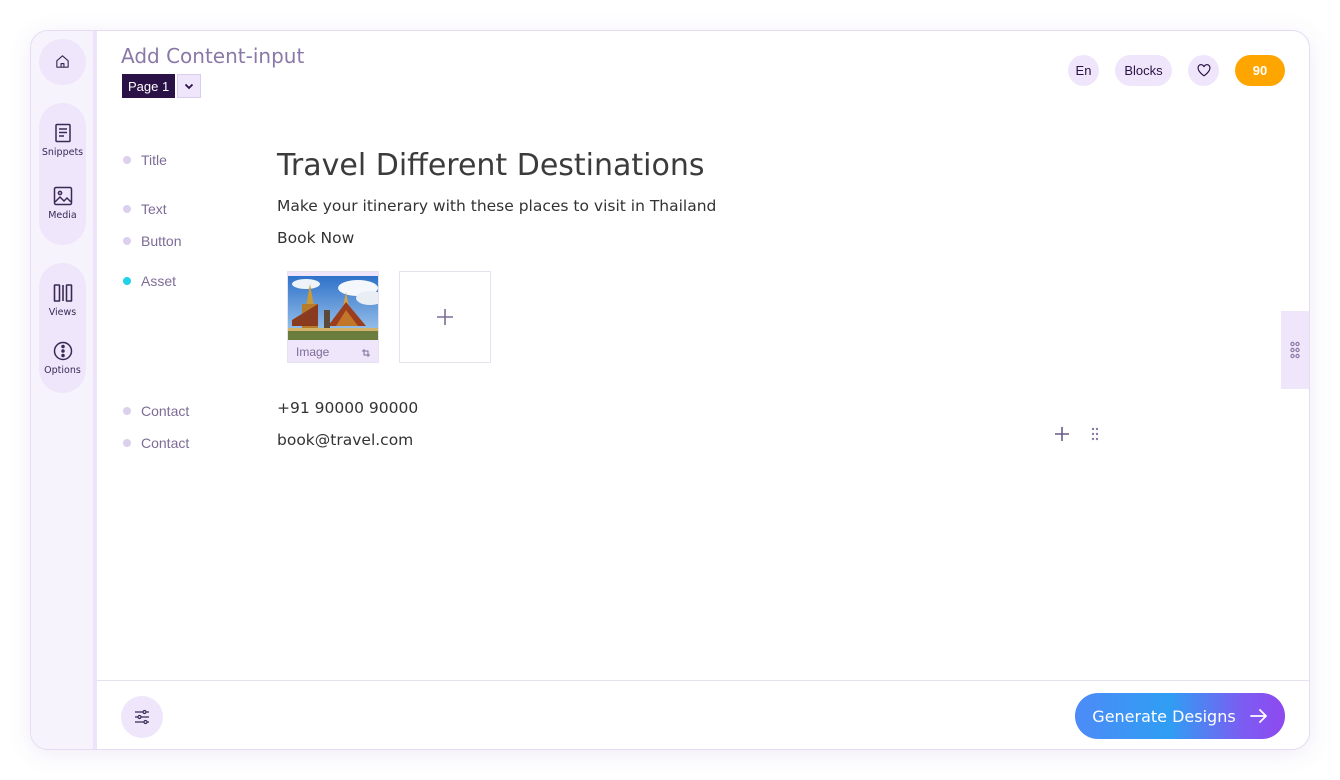 The height and width of the screenshot is (780, 1340). Describe the element at coordinates (345, 440) in the screenshot. I see `contact-email-input: book@travel.com` at that location.